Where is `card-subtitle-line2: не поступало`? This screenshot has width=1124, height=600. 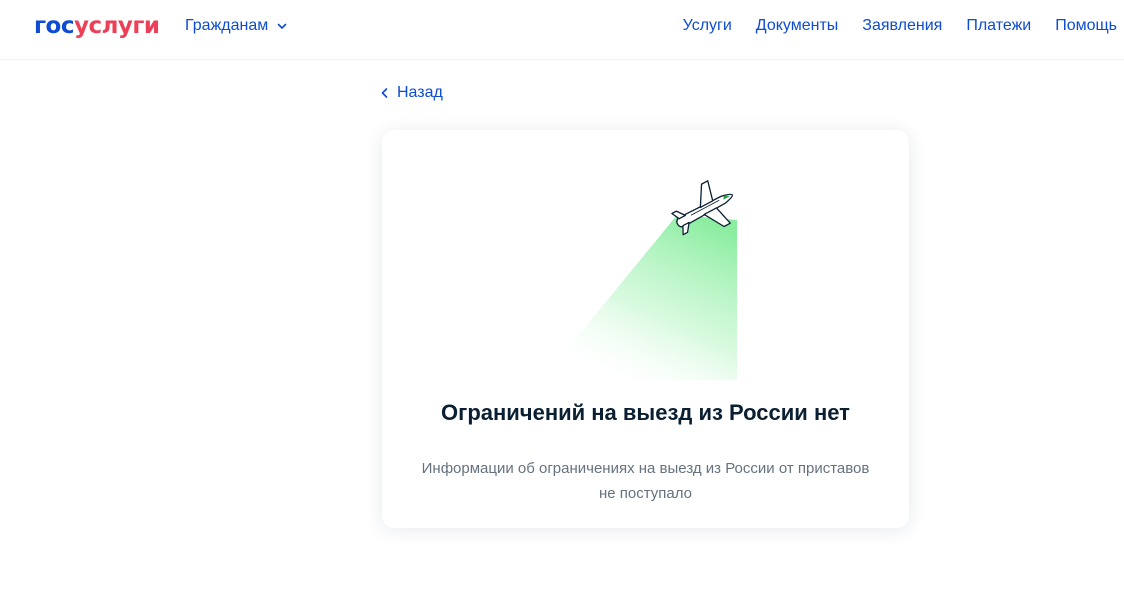
card-subtitle-line2: не поступало is located at coordinates (645, 493).